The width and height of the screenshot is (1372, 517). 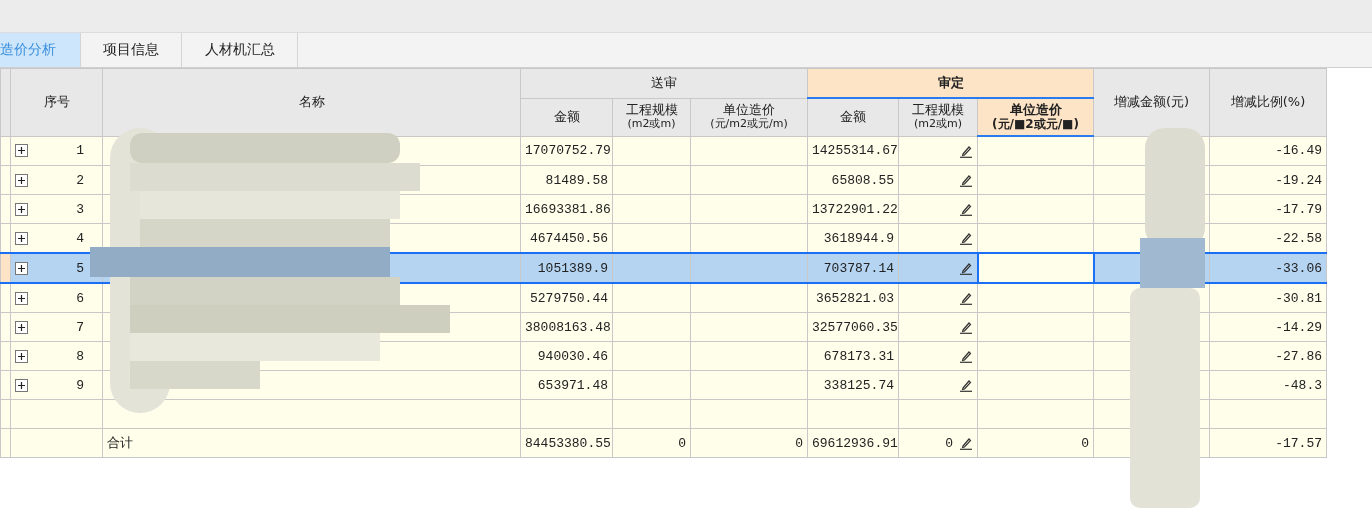 I want to click on table-cell: -16.49, so click(x=1268, y=151).